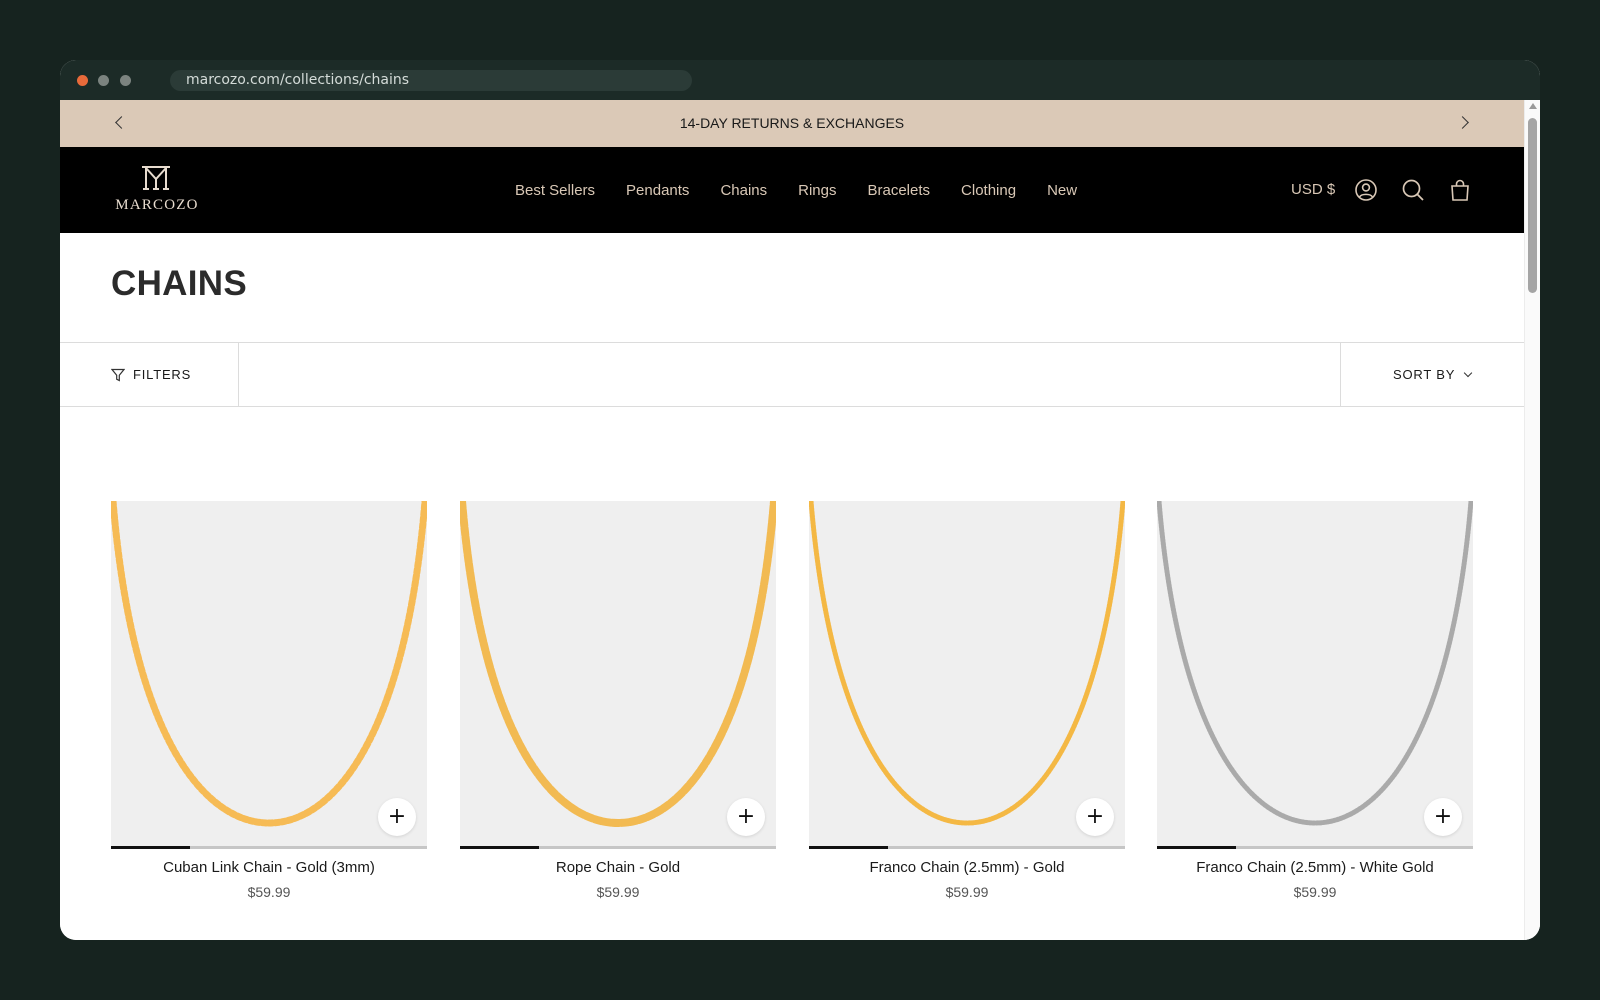 The width and height of the screenshot is (1600, 1000). Describe the element at coordinates (899, 190) in the screenshot. I see `nav-bracelets: Bracelets` at that location.